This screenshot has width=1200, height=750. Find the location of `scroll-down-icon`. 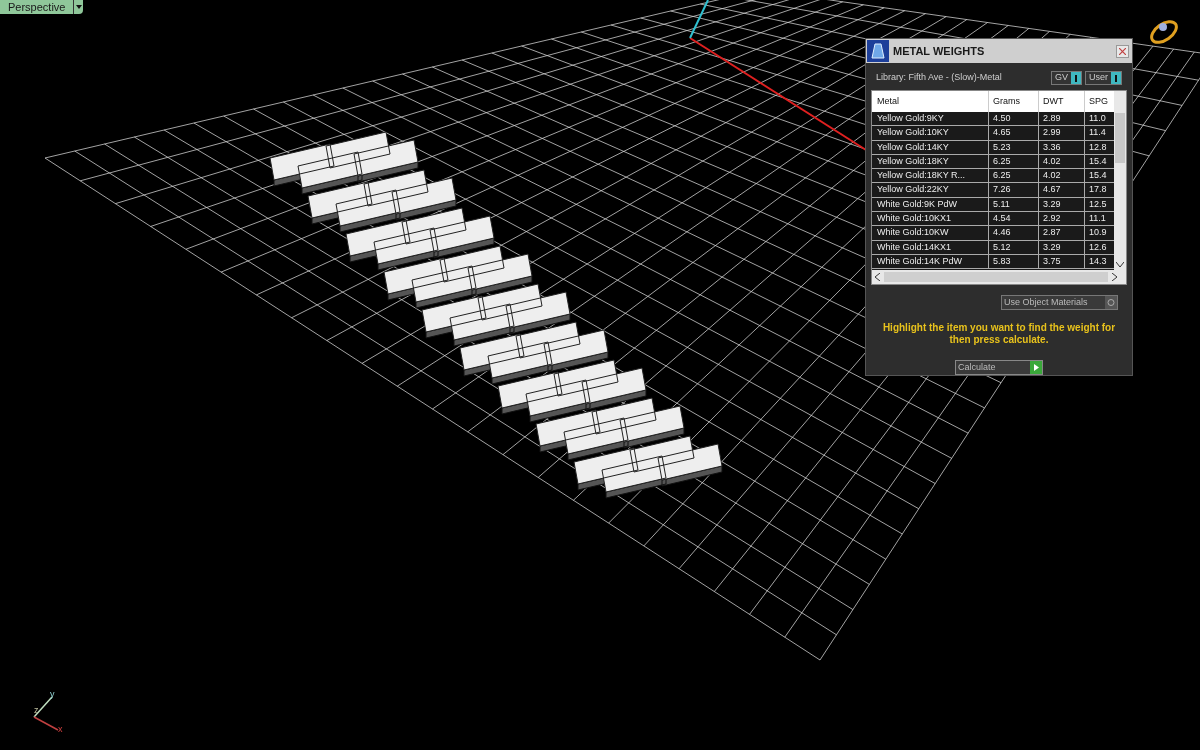

scroll-down-icon is located at coordinates (1120, 264).